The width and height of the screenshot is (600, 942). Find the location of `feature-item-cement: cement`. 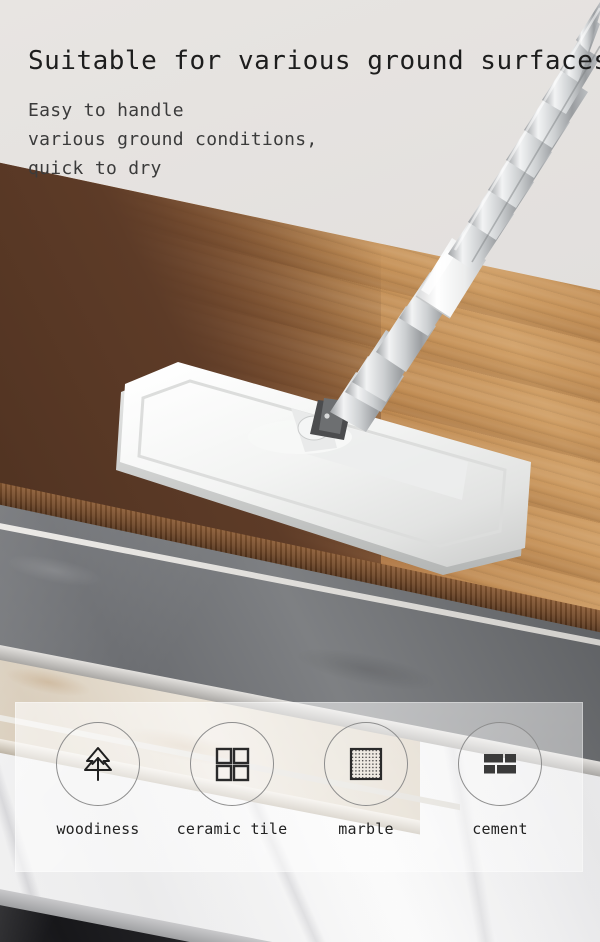

feature-item-cement: cement is located at coordinates (500, 780).